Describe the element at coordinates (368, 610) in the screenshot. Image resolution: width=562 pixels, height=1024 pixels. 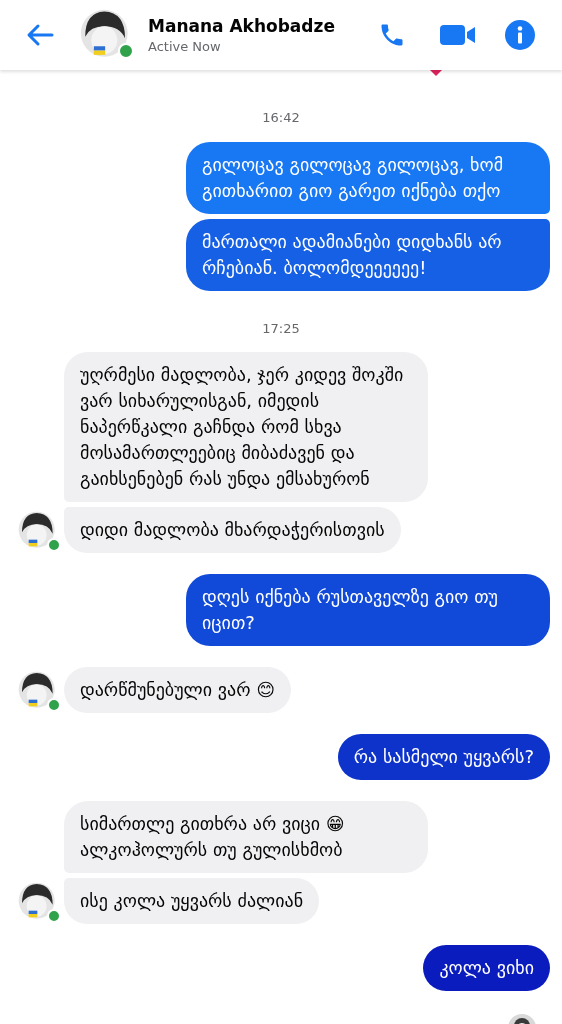
I see `message-bubble: დღეს იქნება რუსთაველზე გიო თუ იცით?` at that location.